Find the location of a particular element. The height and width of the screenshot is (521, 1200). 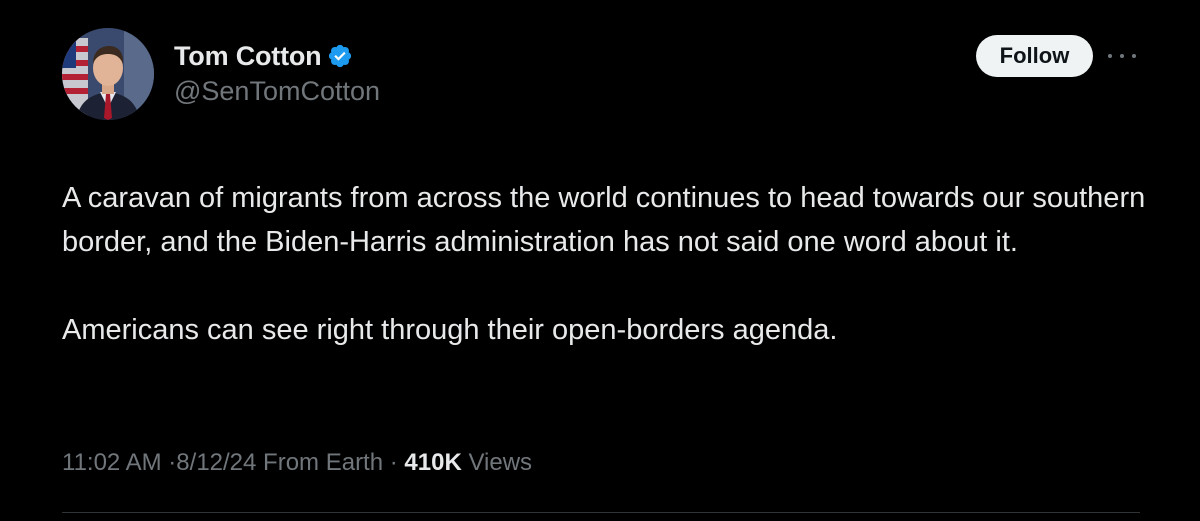

tweet-time: 11:02 AM is located at coordinates (112, 462).